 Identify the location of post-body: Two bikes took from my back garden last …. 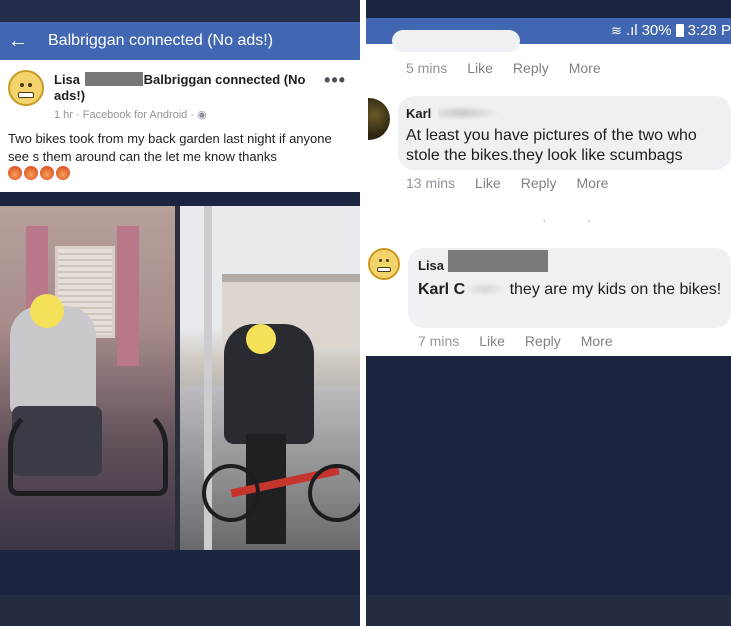
(170, 147).